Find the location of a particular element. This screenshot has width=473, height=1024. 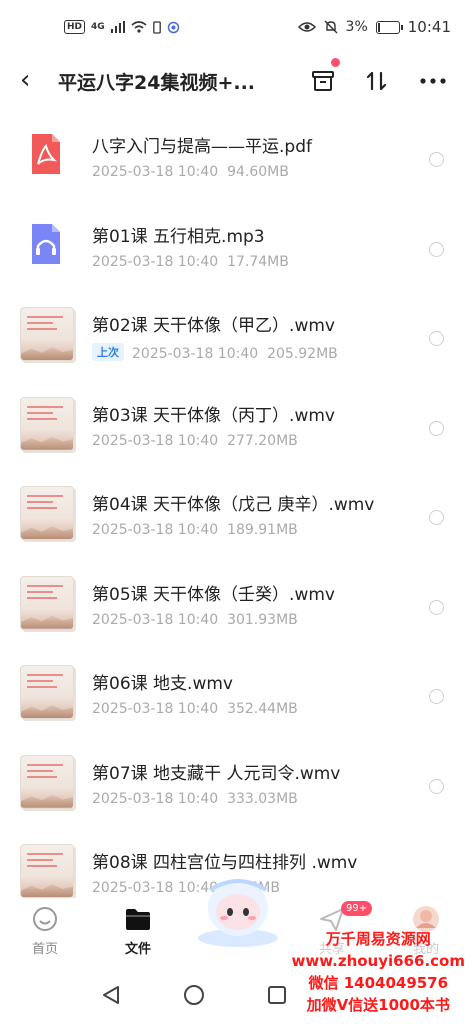

list-item: 第01课 五行相克.mp3 2025-03-18 10:40 17.74MB is located at coordinates (236, 247).